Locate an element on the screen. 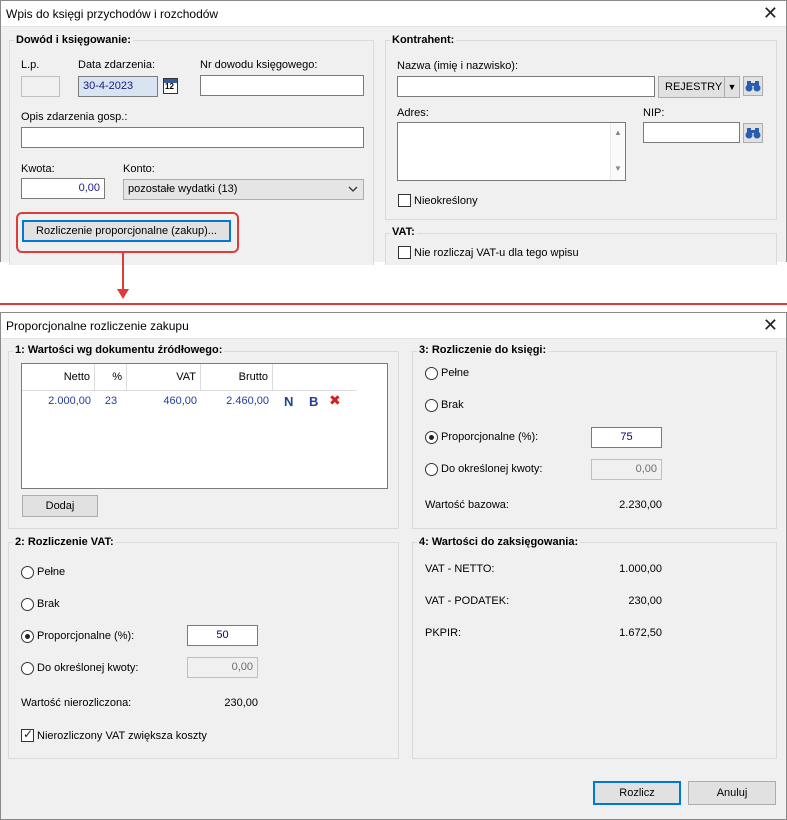 The height and width of the screenshot is (820, 787). vat-do-kwoty-field: 0,00 is located at coordinates (222, 667).